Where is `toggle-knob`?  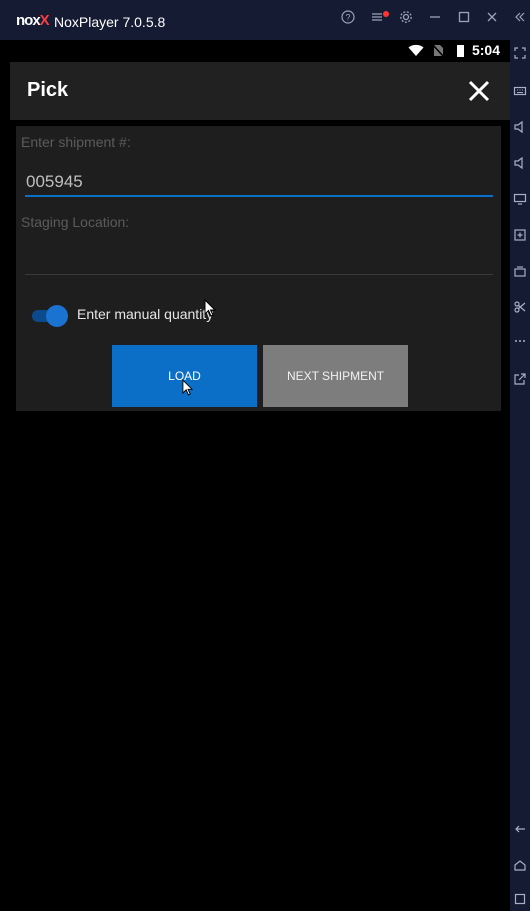 toggle-knob is located at coordinates (57, 316).